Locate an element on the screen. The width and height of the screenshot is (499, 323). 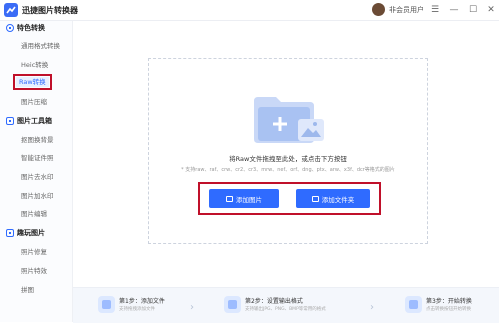
sidebar-item-image-edit: 图片编辑 is located at coordinates (34, 214).